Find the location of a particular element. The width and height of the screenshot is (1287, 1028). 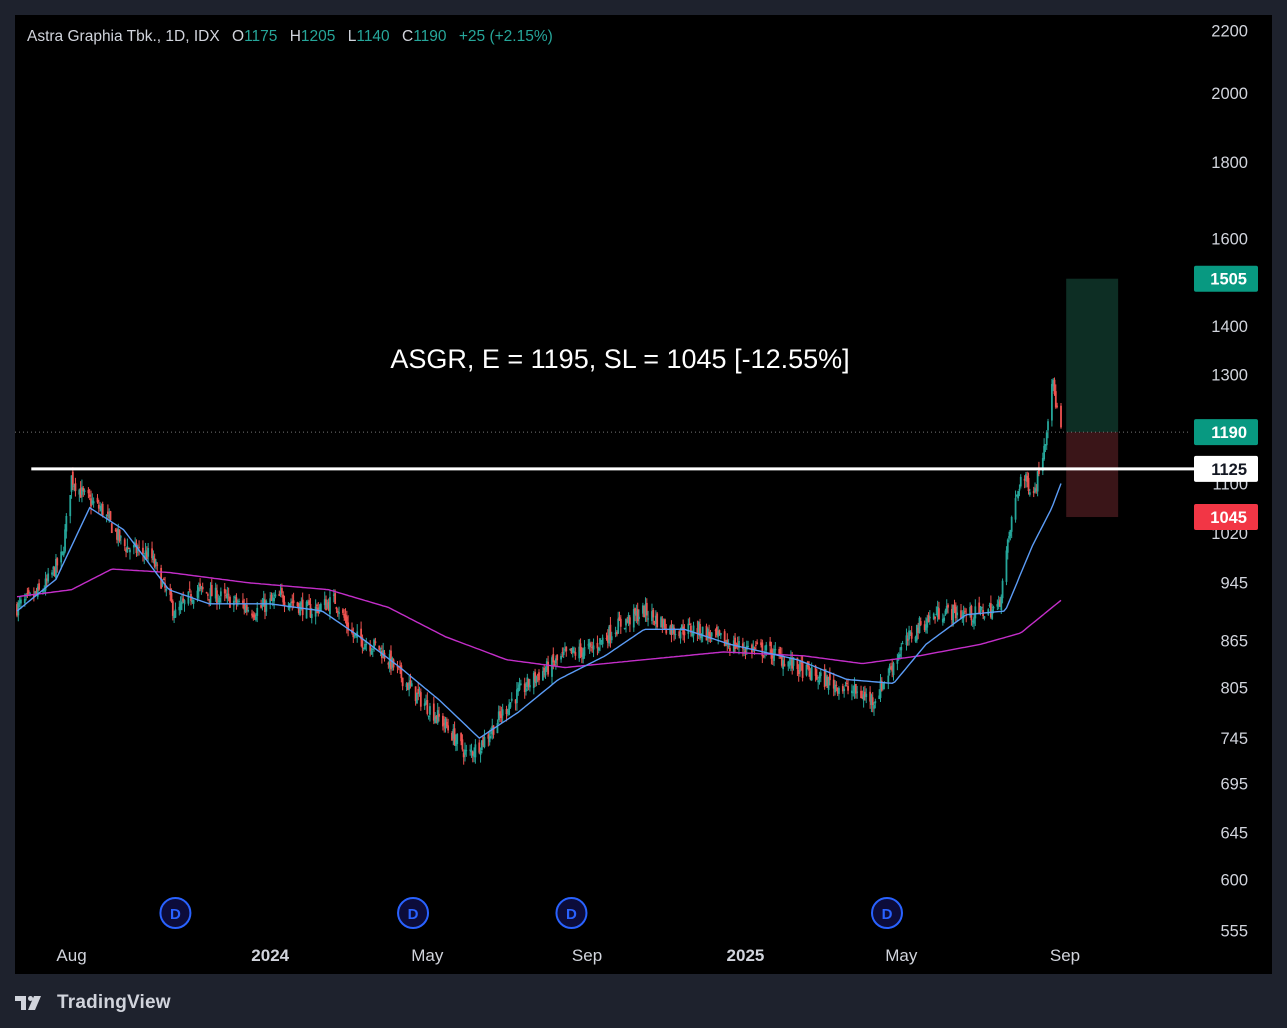

risk-reward-zones is located at coordinates (1092, 398).